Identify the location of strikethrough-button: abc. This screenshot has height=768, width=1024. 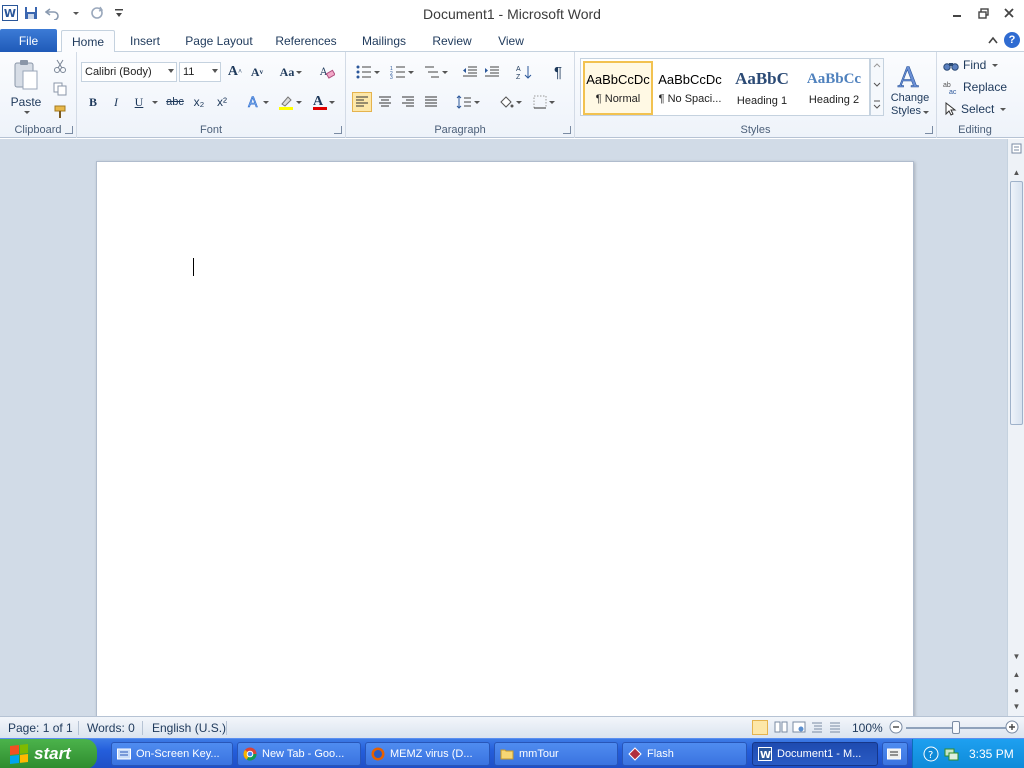
(175, 102).